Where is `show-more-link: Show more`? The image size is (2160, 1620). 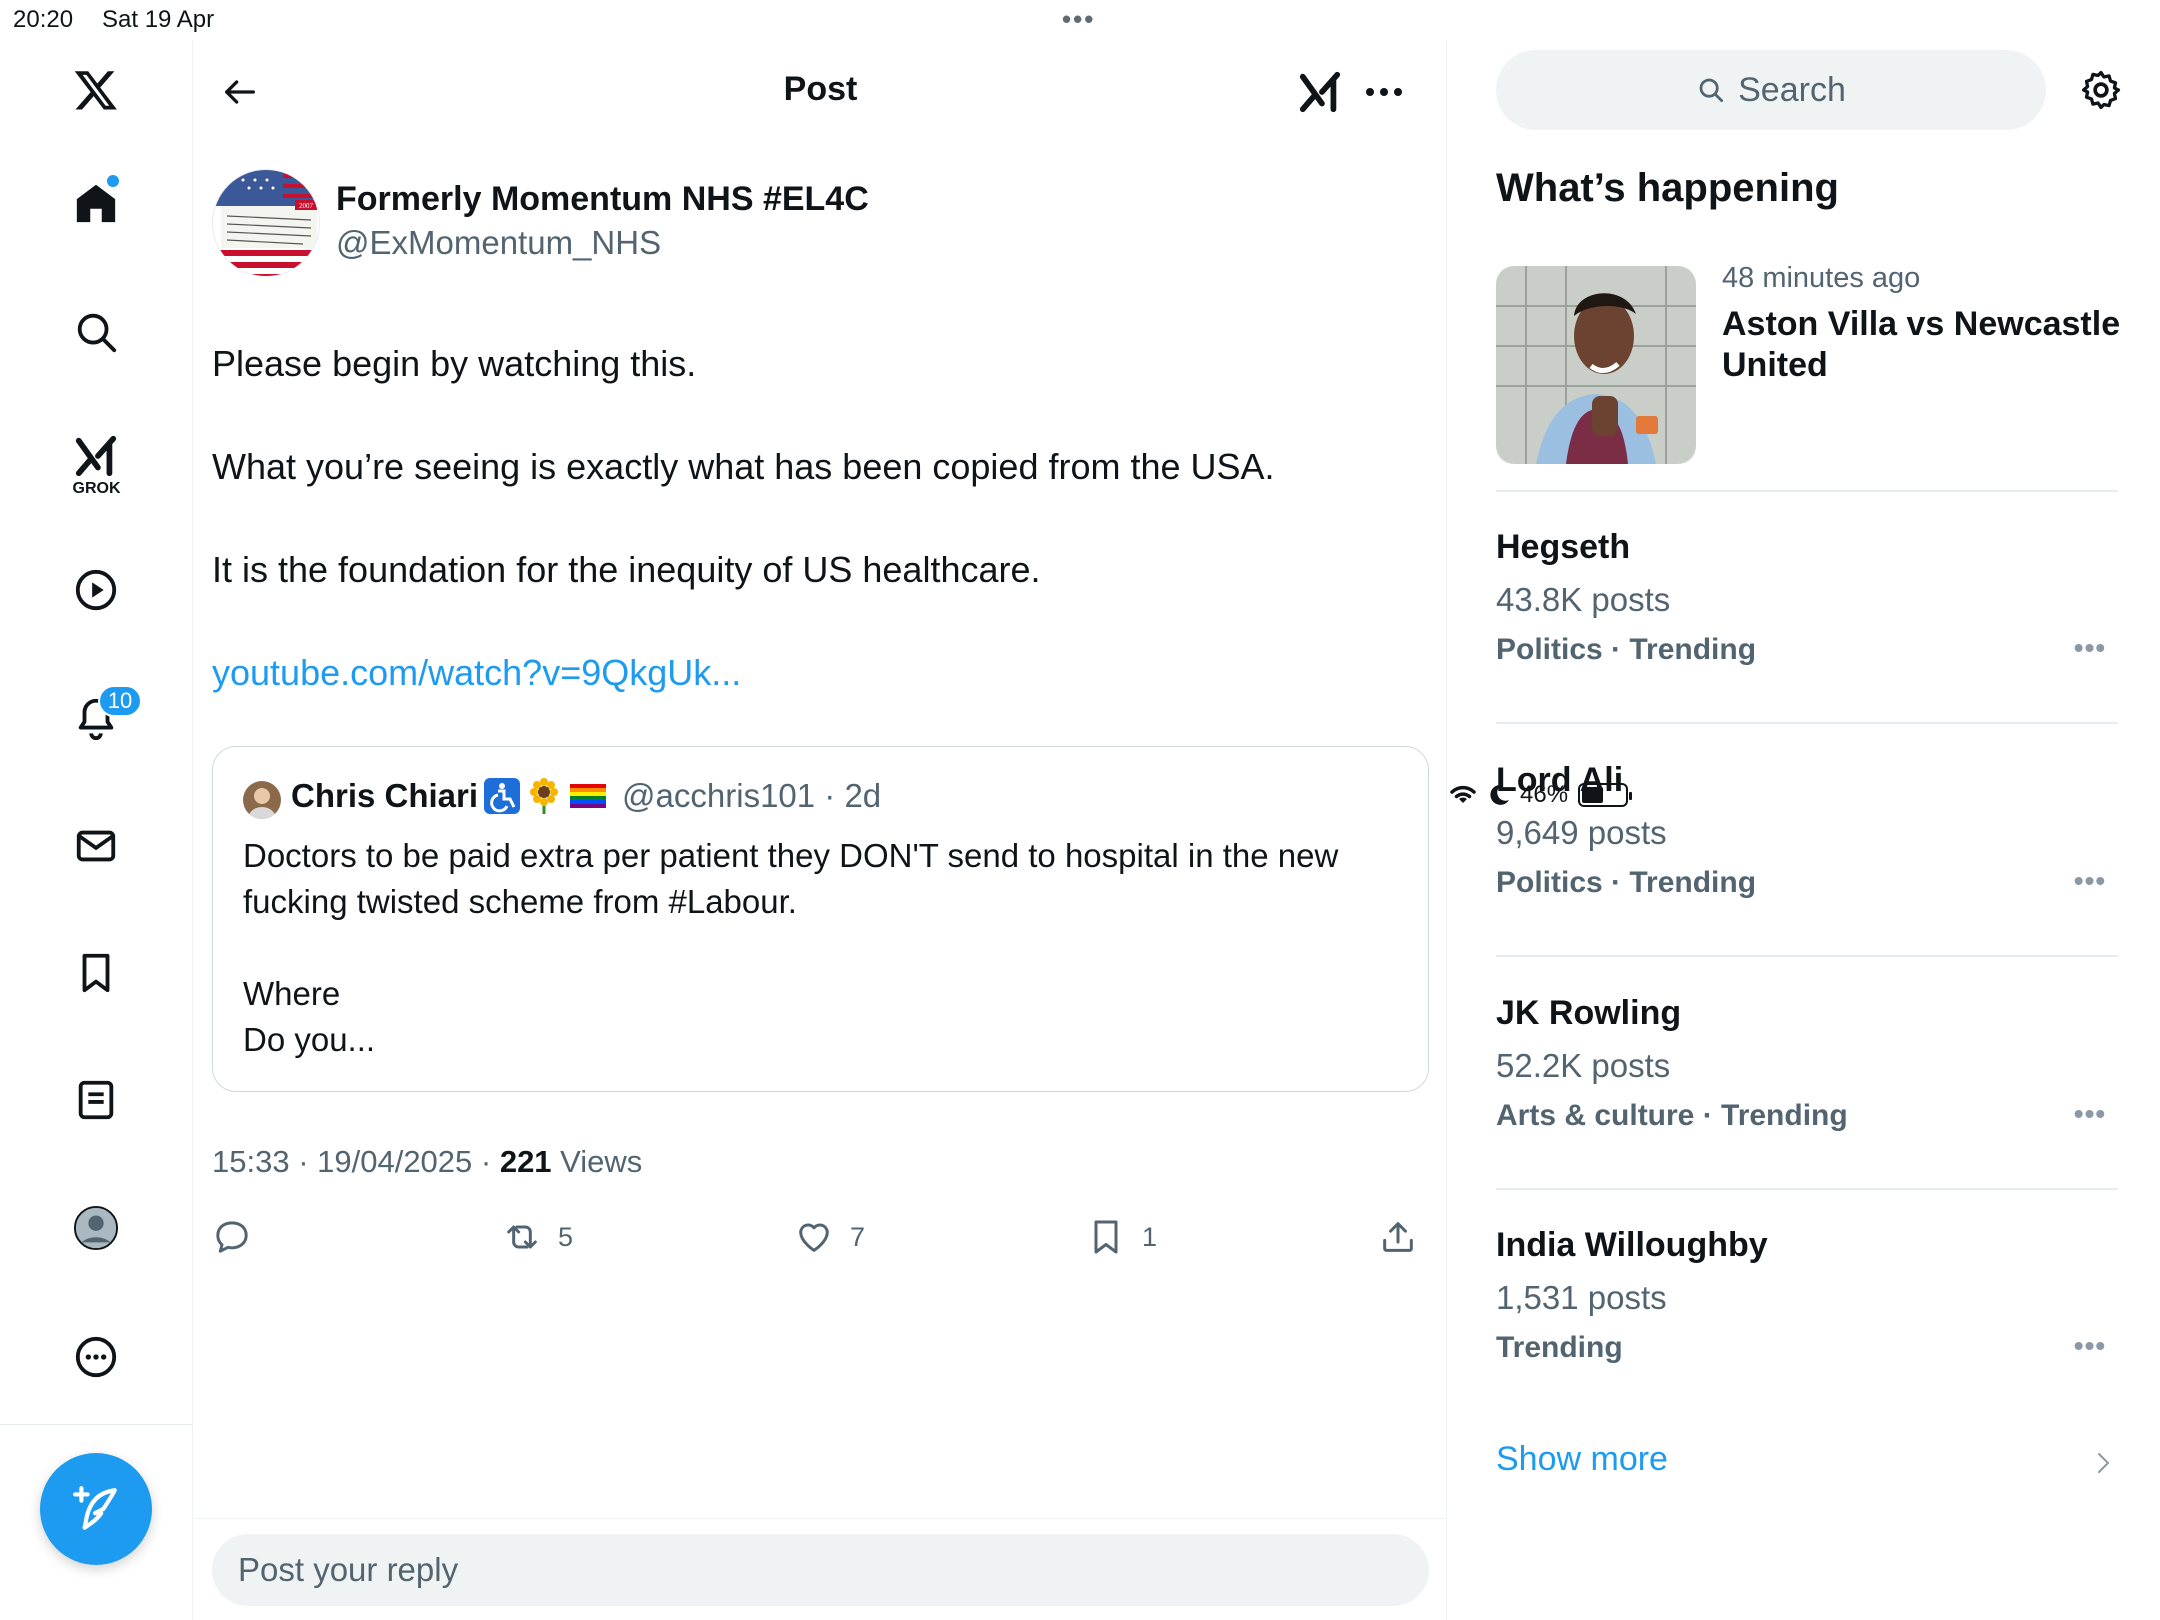
show-more-link: Show more is located at coordinates (1582, 1459).